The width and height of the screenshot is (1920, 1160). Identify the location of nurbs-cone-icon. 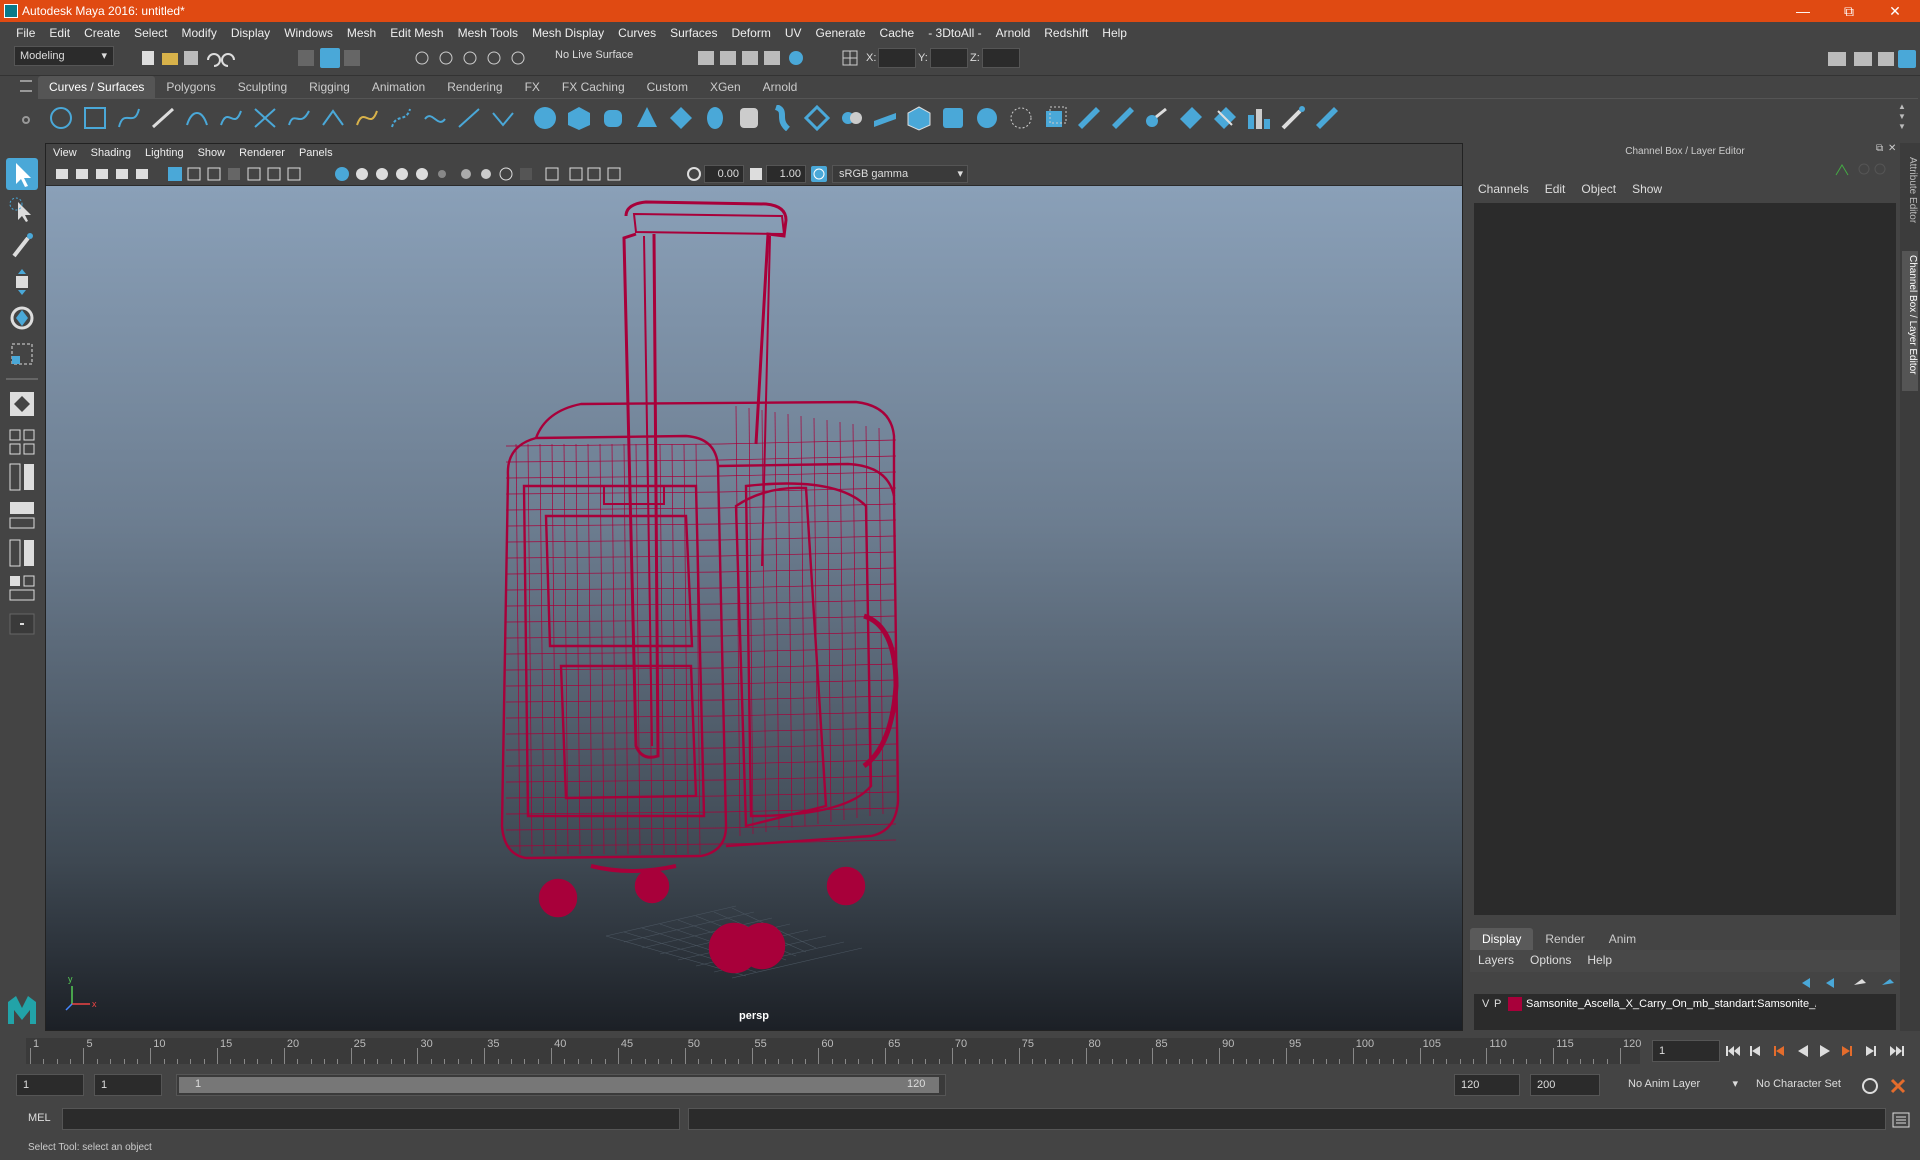
(647, 118).